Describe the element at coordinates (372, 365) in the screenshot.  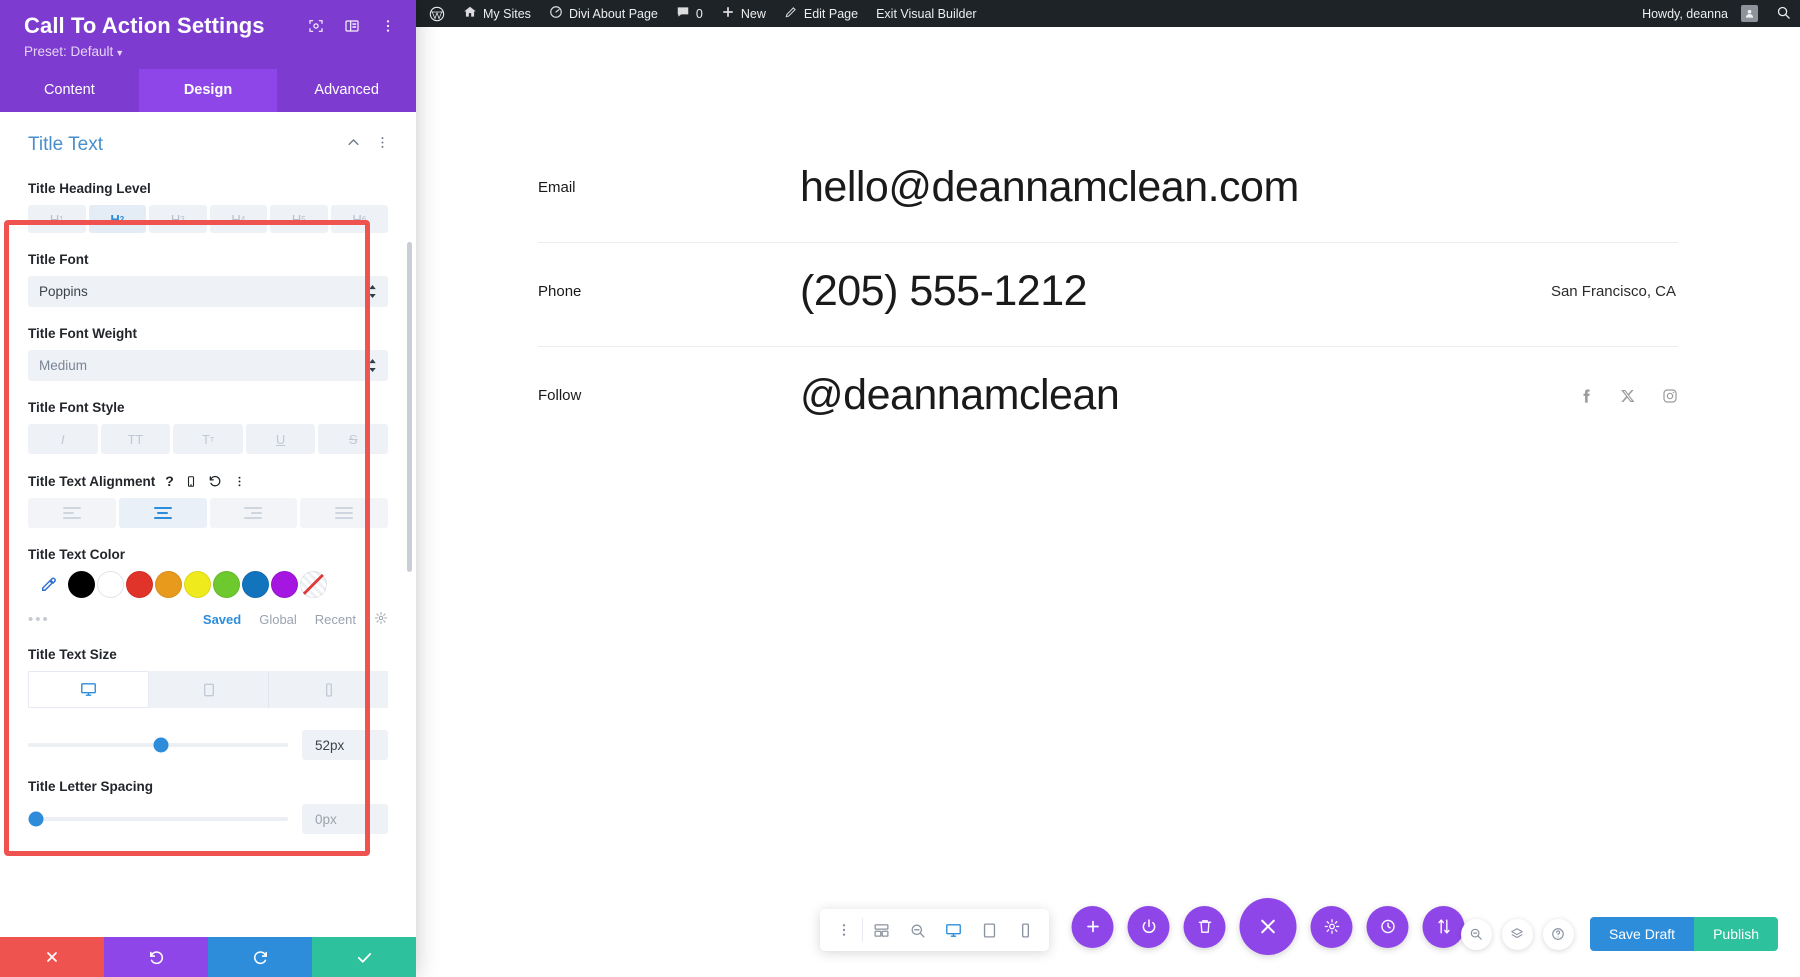
I see `chevron-updown-icon` at that location.